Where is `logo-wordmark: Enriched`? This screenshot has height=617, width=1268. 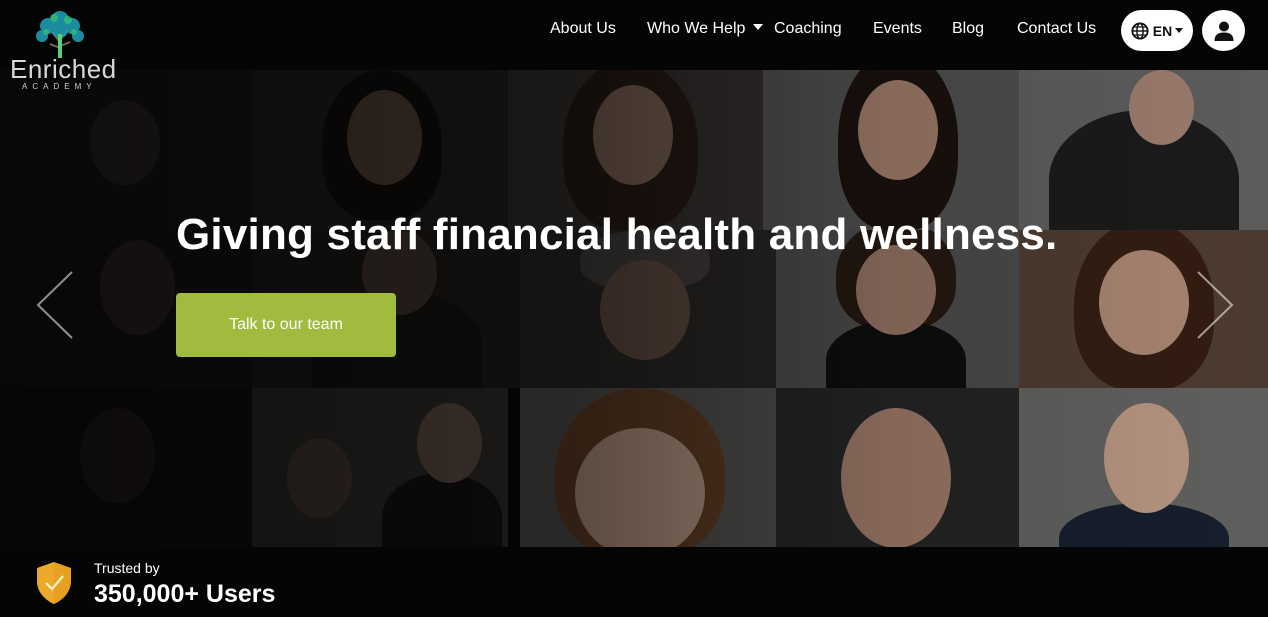
logo-wordmark: Enriched is located at coordinates (63, 69).